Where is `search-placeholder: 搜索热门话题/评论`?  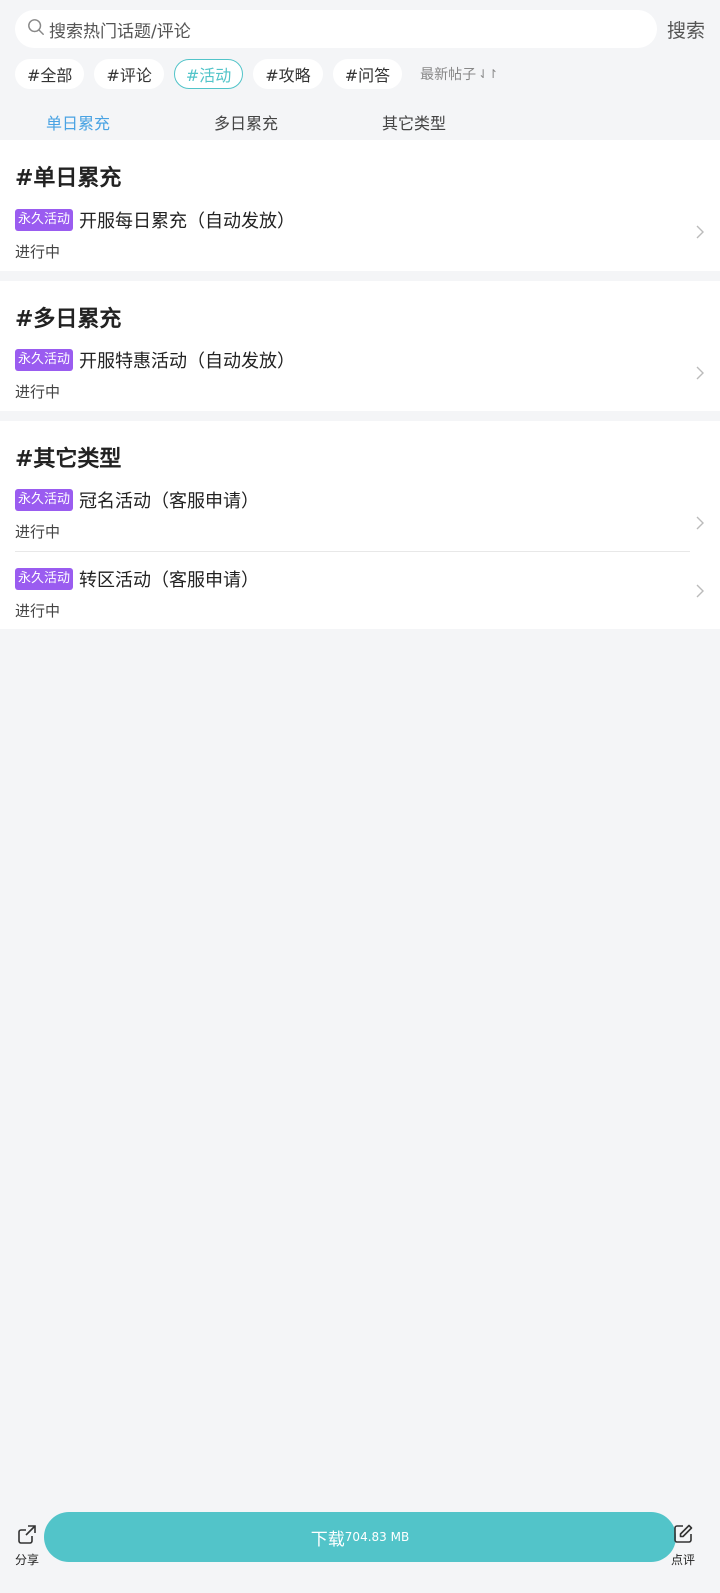 search-placeholder: 搜索热门话题/评论 is located at coordinates (120, 31).